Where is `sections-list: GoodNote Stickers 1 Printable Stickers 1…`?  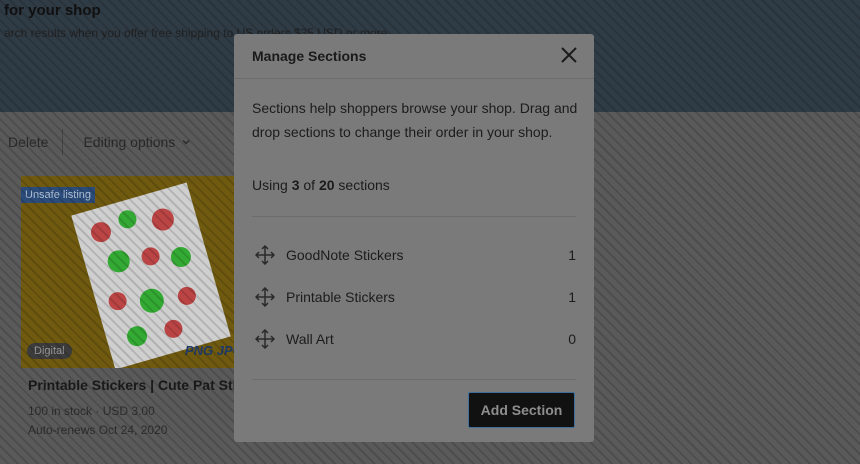
sections-list: GoodNote Stickers 1 Printable Stickers 1… is located at coordinates (414, 297).